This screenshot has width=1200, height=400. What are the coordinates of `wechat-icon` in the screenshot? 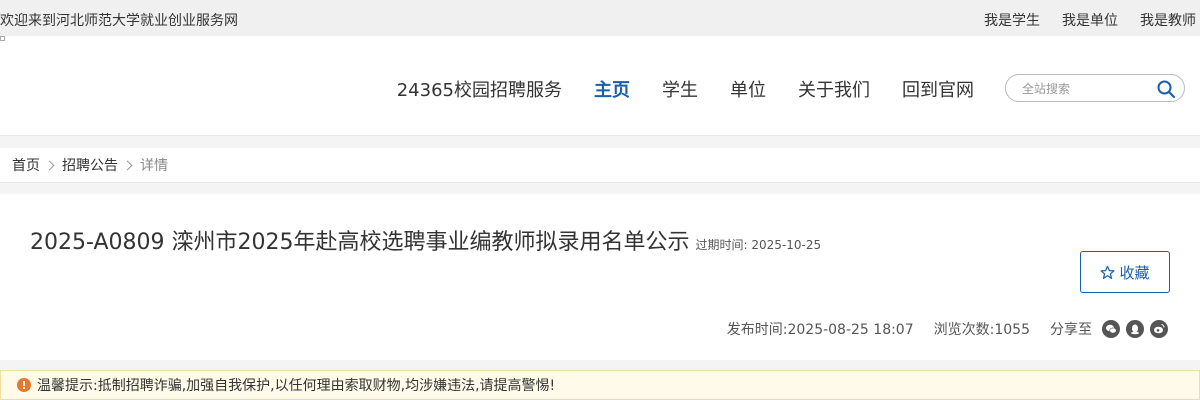 It's located at (1111, 329).